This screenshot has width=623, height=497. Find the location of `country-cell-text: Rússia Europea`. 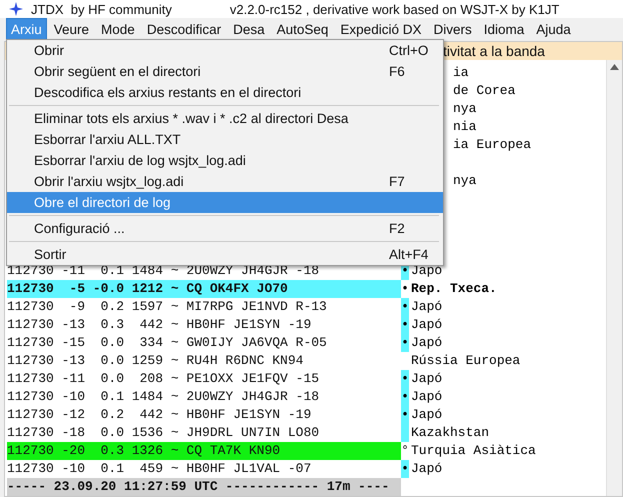

country-cell-text: Rússia Europea is located at coordinates (465, 361).